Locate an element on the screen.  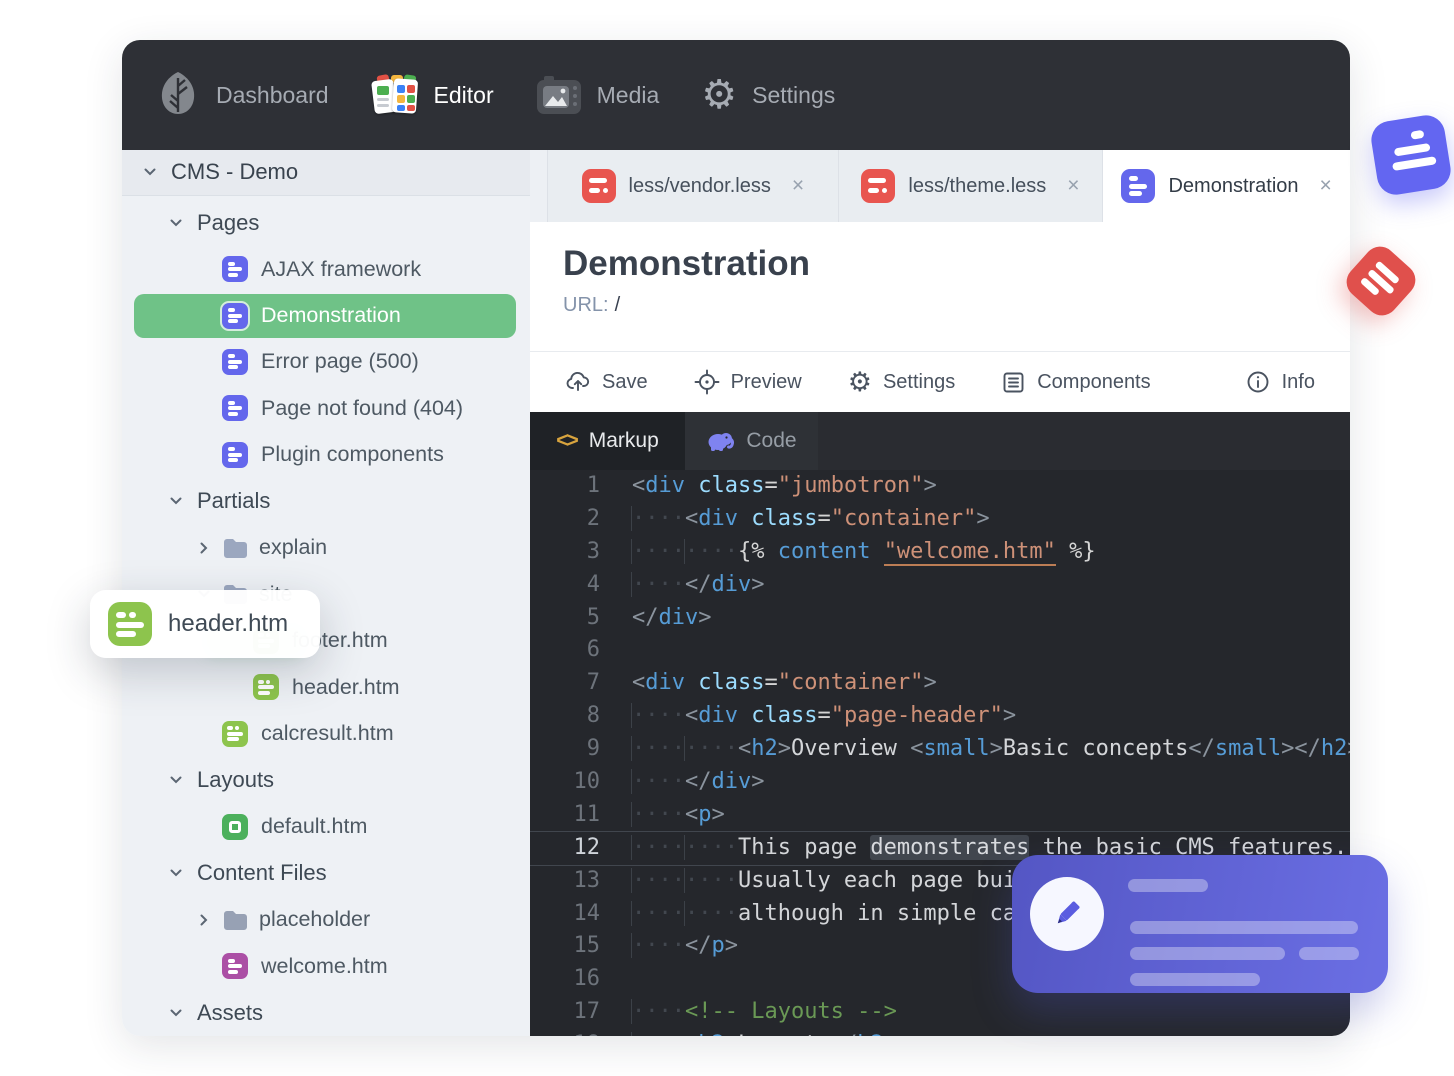
preview-button: Preview is located at coordinates (748, 382).